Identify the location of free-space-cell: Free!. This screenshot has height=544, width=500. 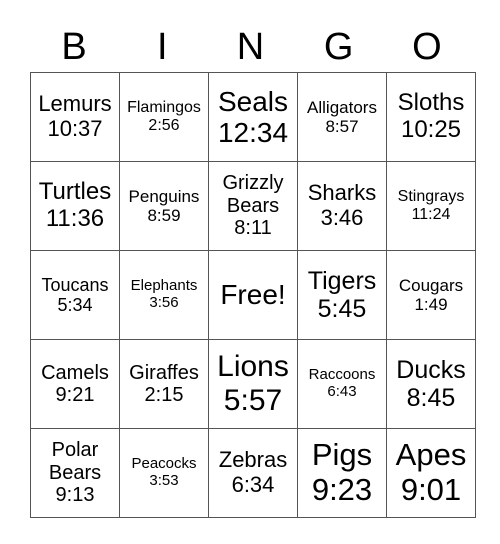
(253, 295).